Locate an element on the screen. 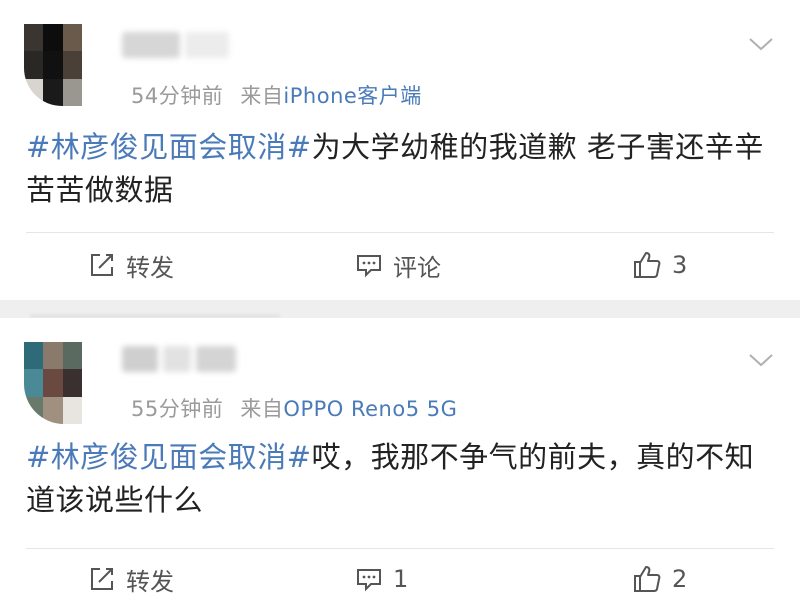  comment-button: 评论 is located at coordinates (398, 265).